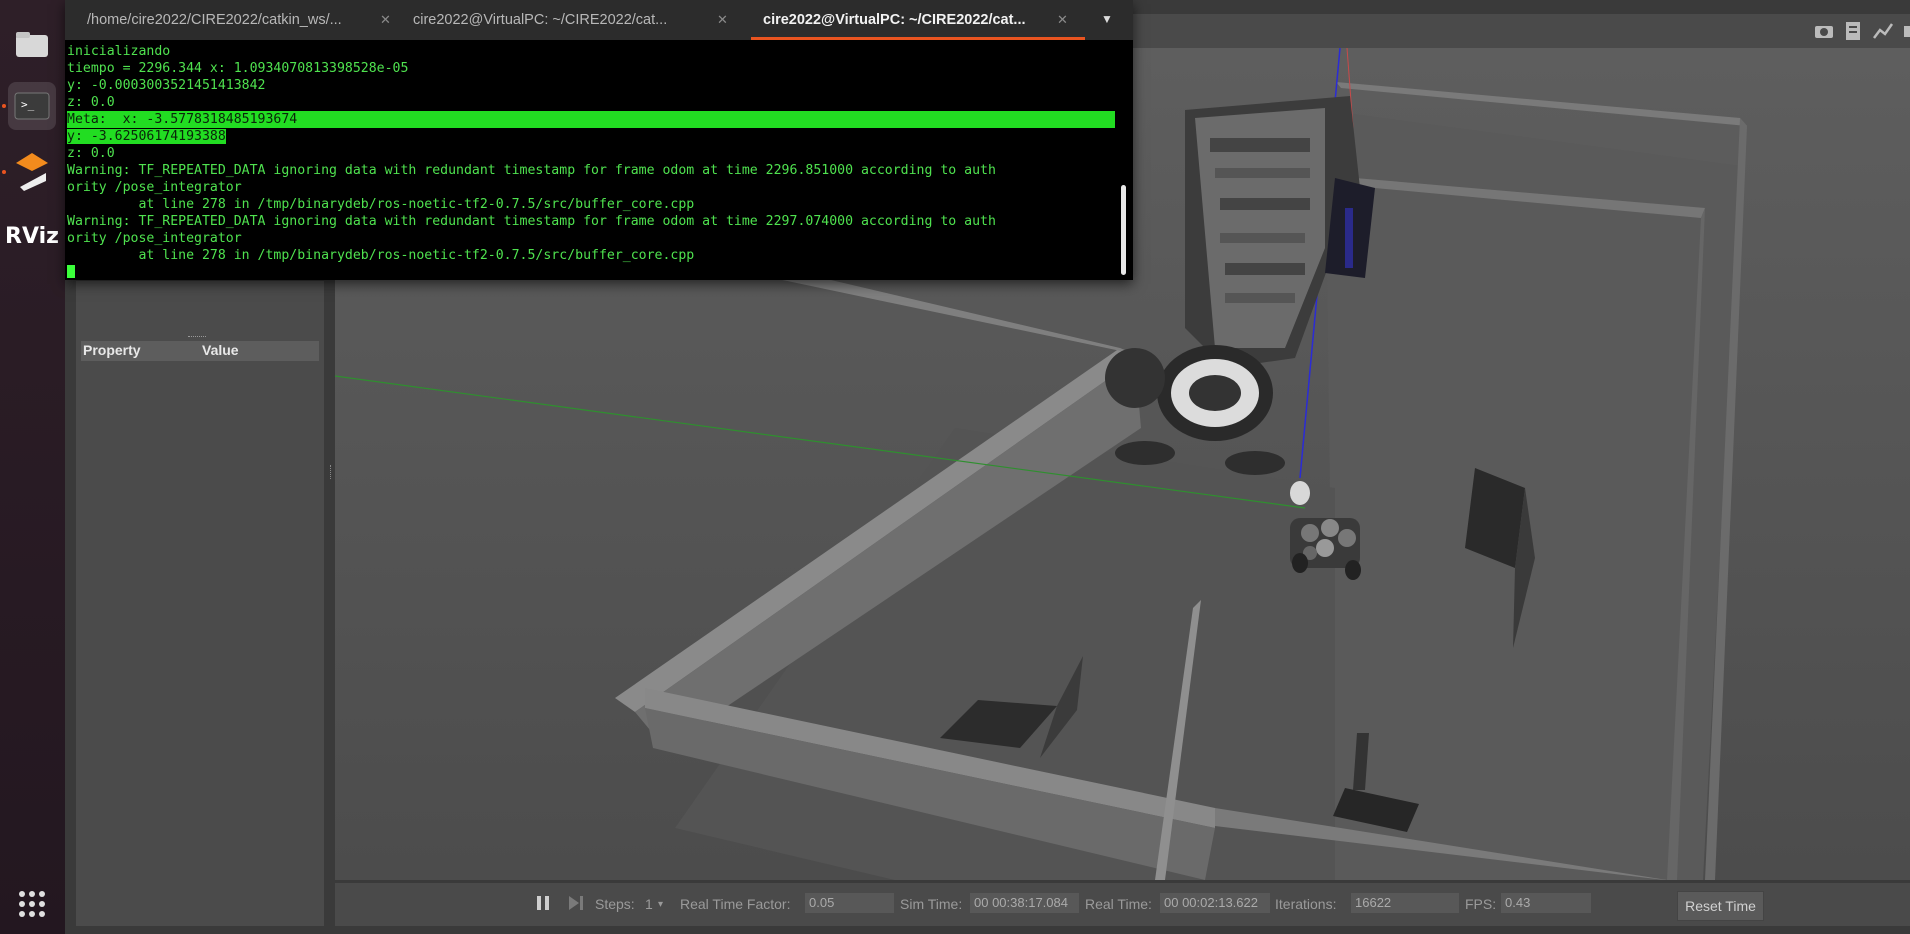 This screenshot has height=934, width=1910. Describe the element at coordinates (576, 904) in the screenshot. I see `step-icon` at that location.